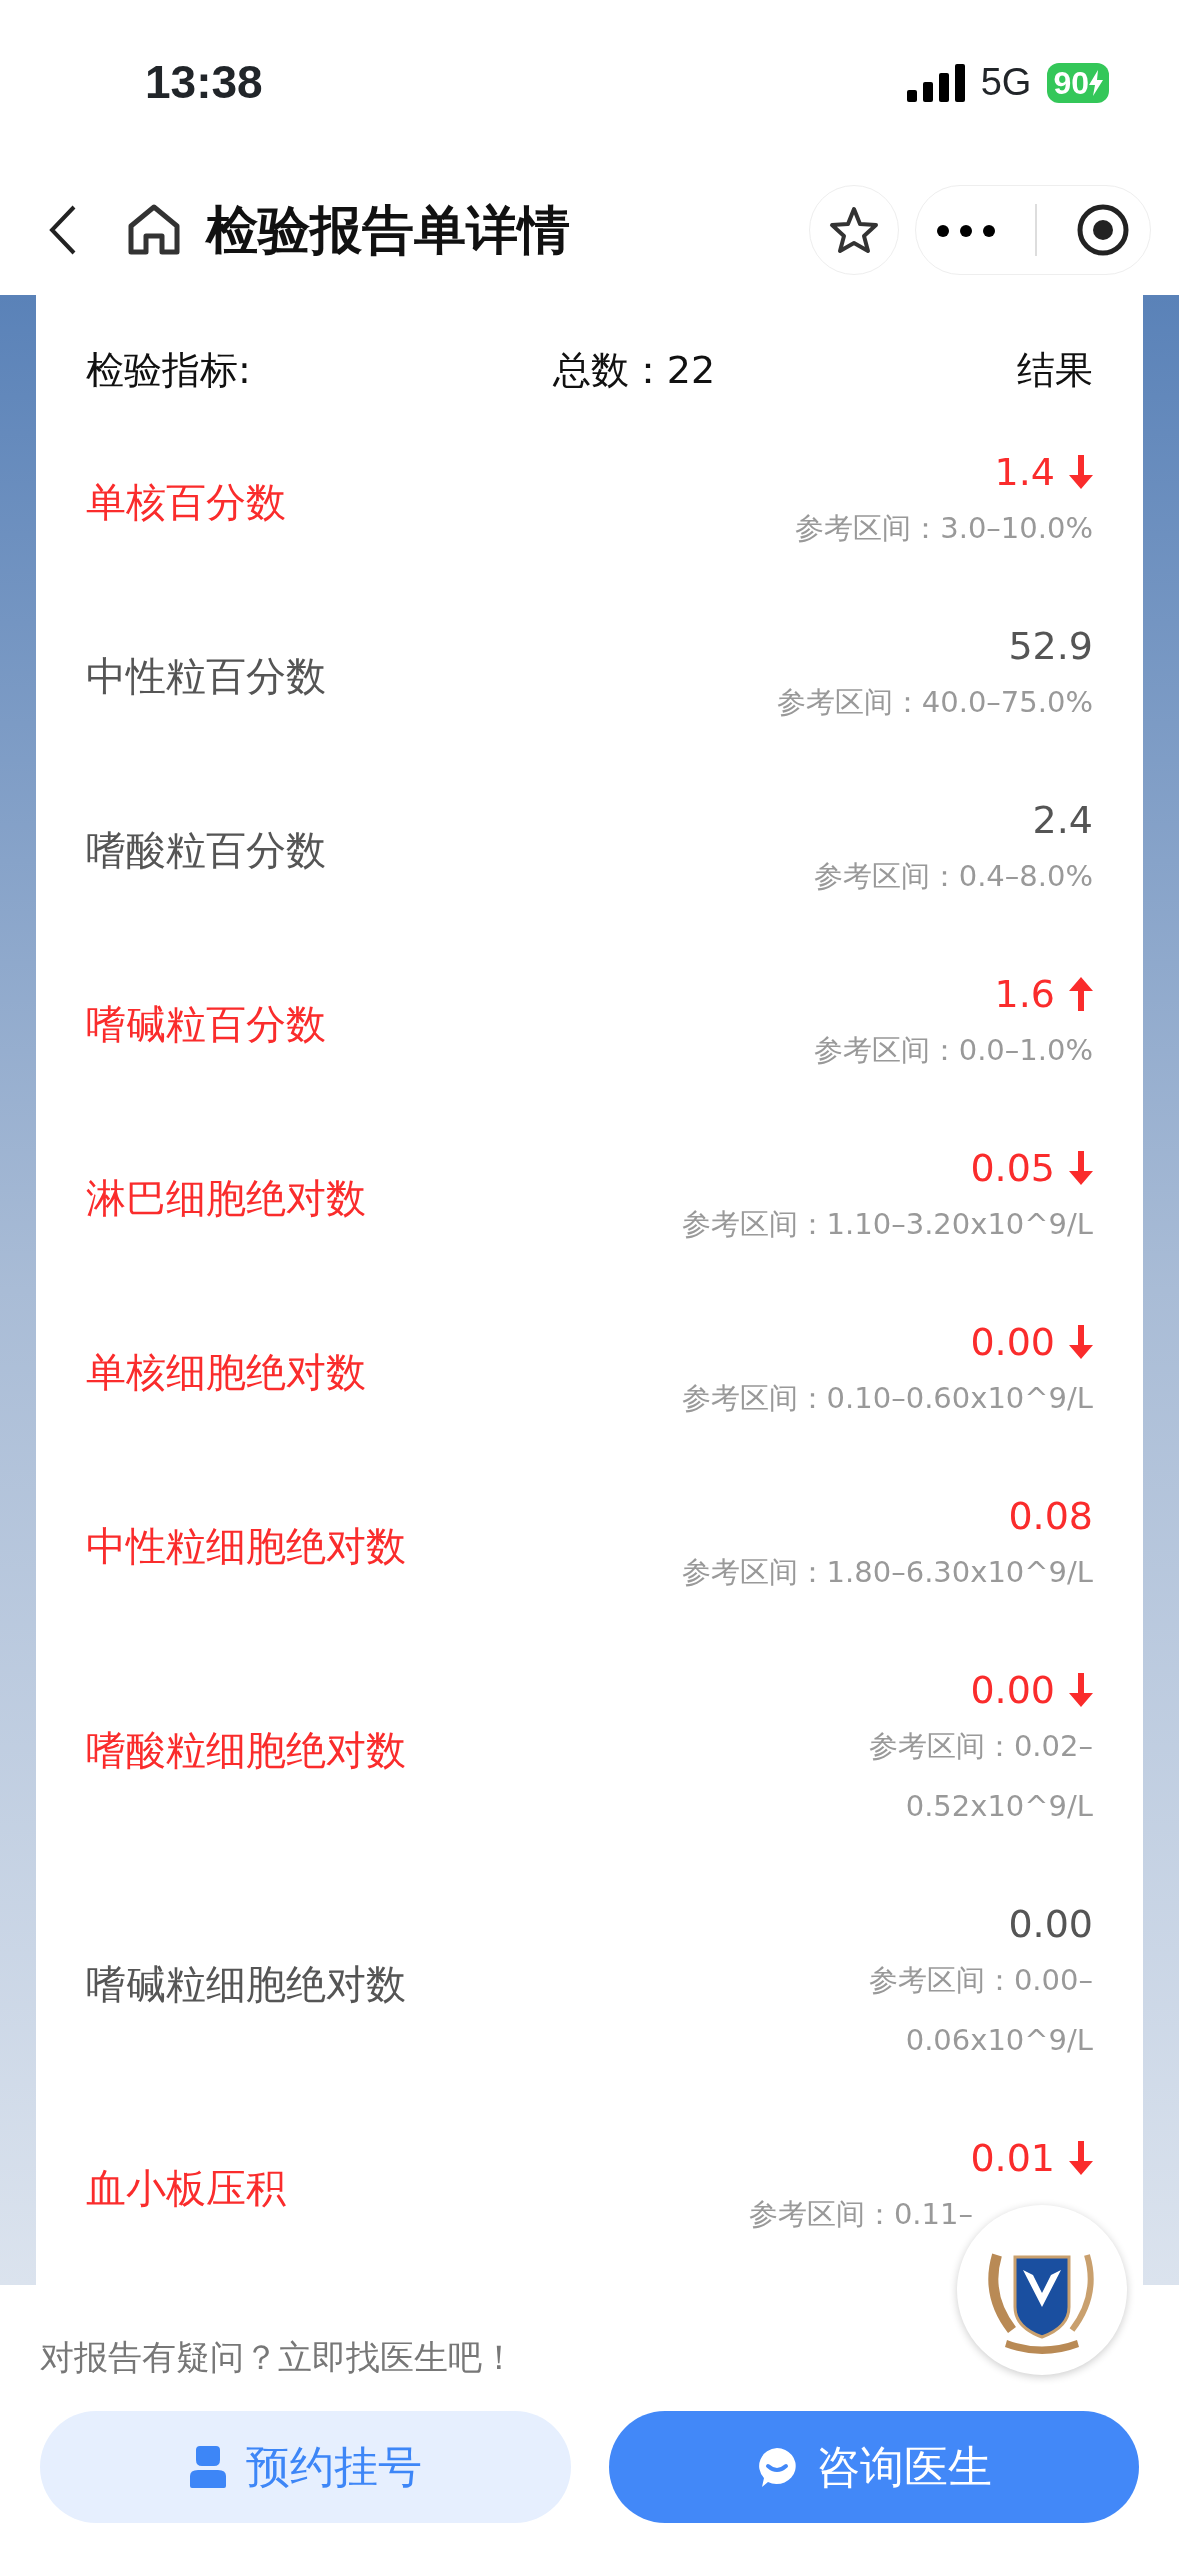 Image resolution: width=1179 pixels, height=2556 pixels. I want to click on home-button, so click(154, 230).